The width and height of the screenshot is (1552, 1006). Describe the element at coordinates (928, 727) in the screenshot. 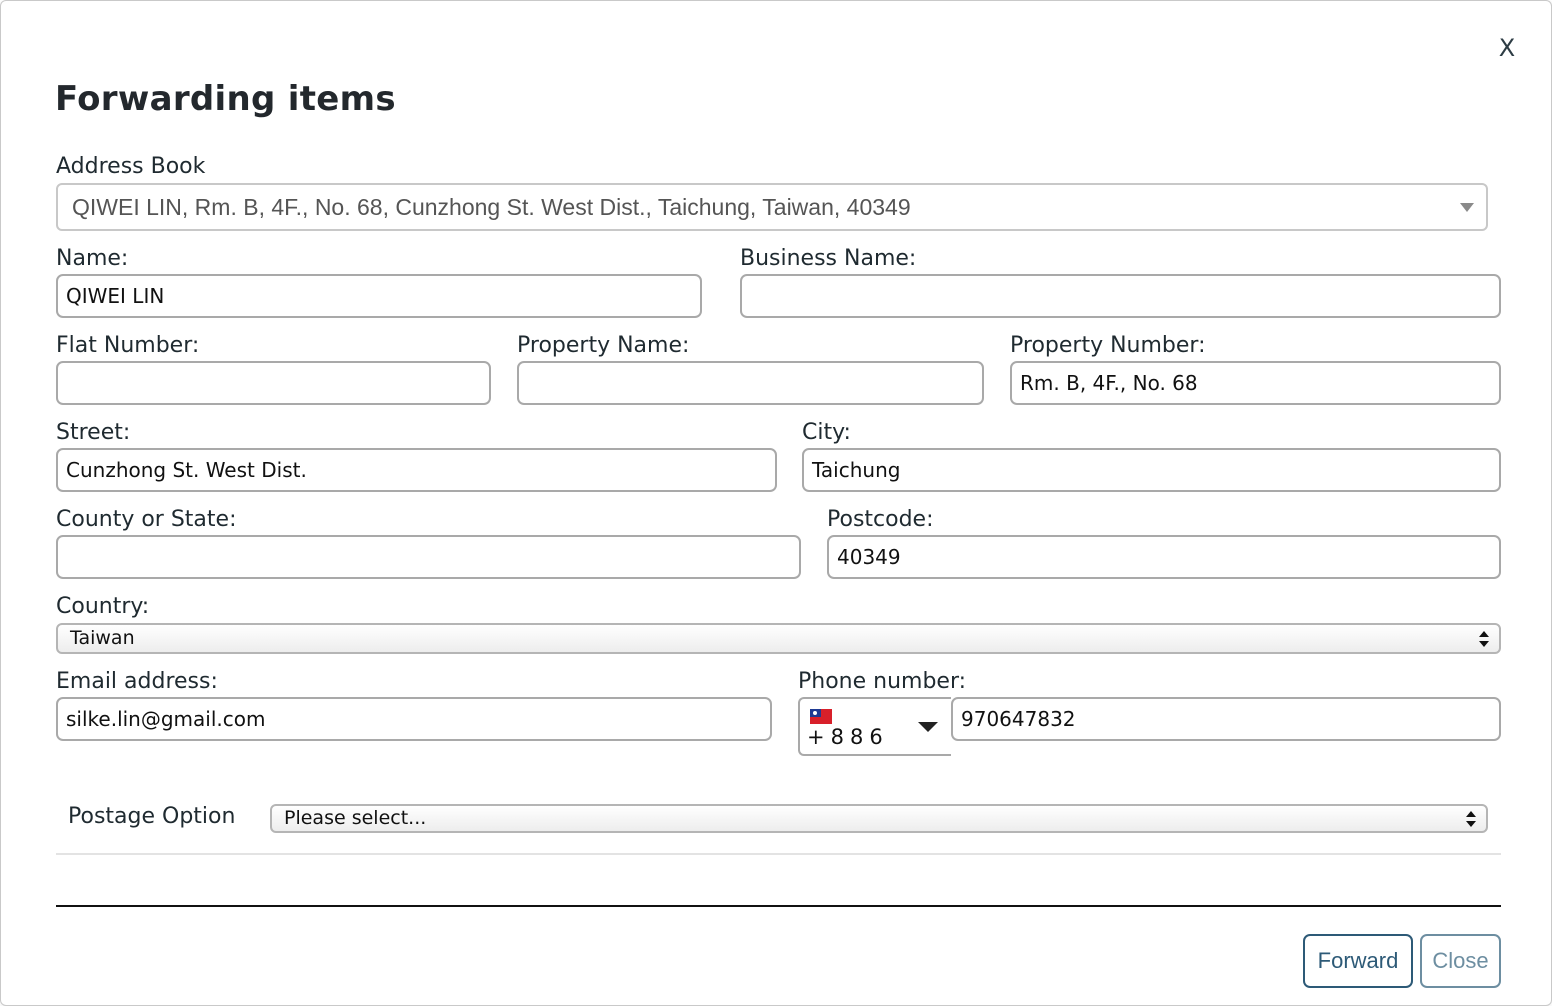

I see `caret-down-icon` at that location.